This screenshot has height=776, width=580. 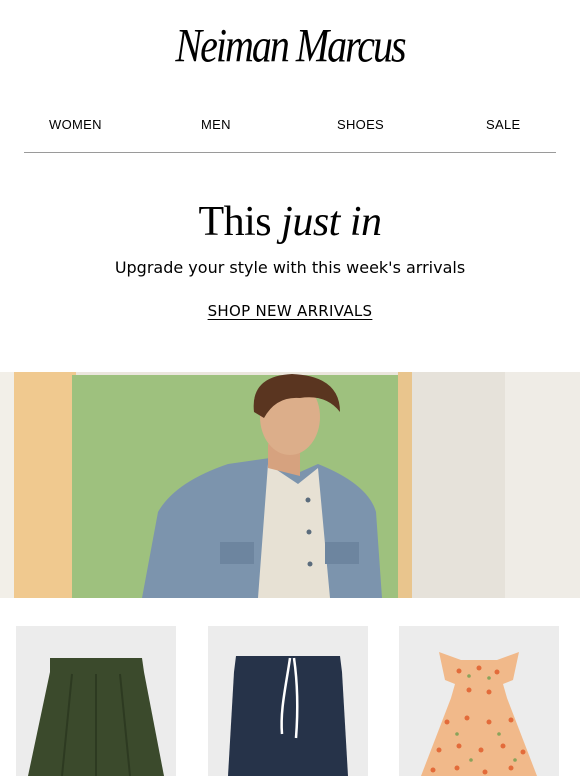 What do you see at coordinates (290, 125) in the screenshot?
I see `main-nav: WOMEN MEN SHOES SALE` at bounding box center [290, 125].